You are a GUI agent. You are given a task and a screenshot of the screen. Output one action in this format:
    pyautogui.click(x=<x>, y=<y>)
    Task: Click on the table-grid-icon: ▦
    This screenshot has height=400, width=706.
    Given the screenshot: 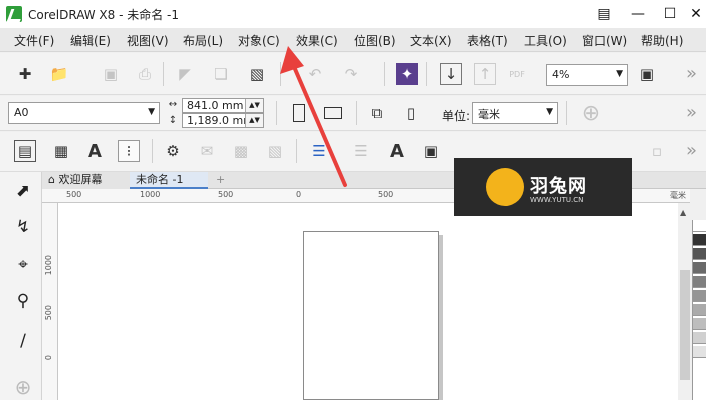 What is the action you would take?
    pyautogui.click(x=61, y=151)
    